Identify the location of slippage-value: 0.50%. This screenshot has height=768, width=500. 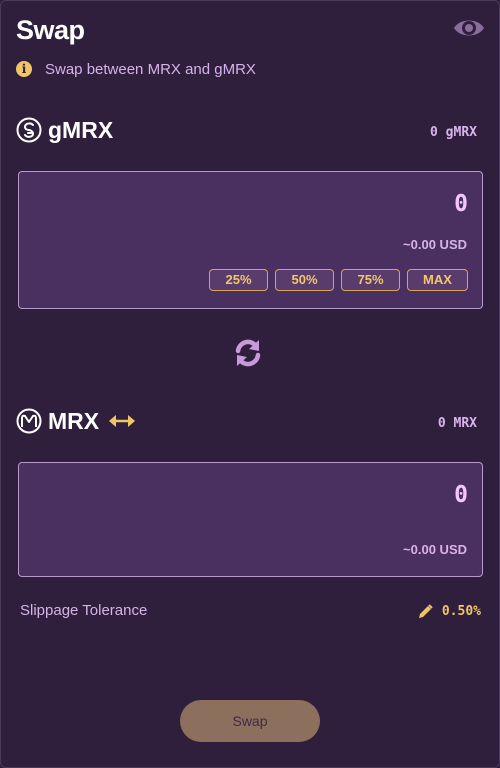
(461, 611).